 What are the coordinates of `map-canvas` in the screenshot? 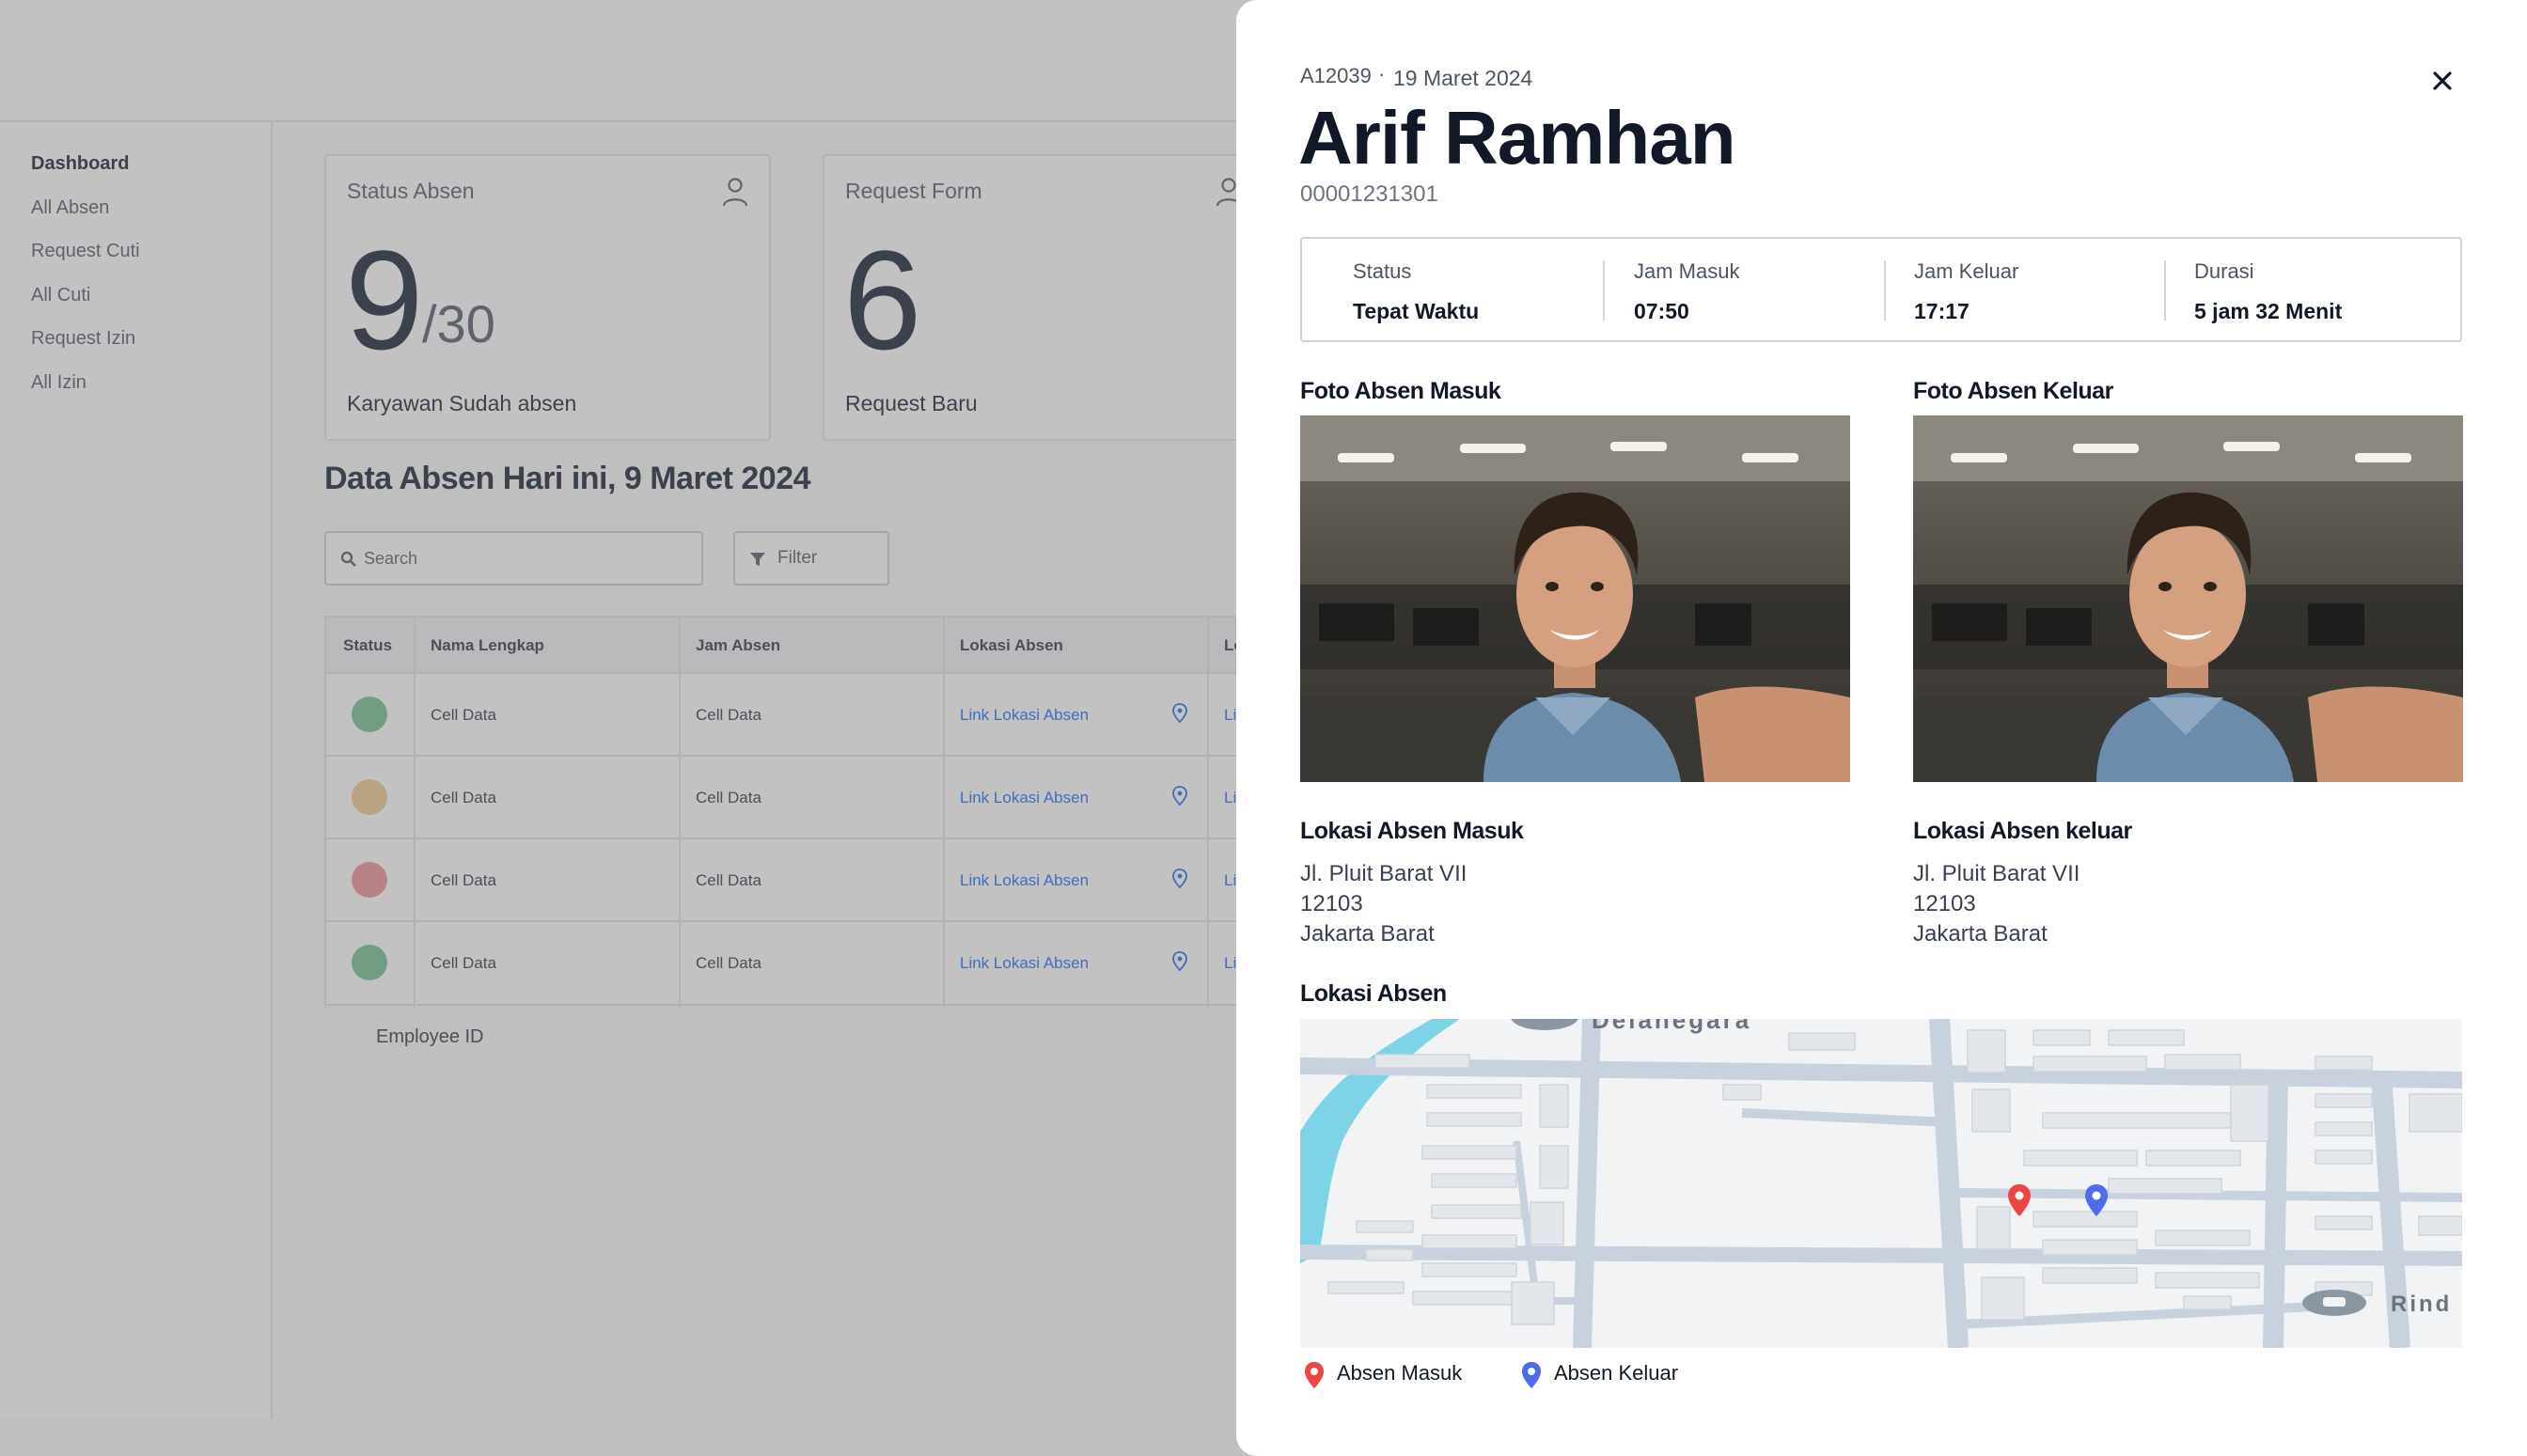 It's located at (1881, 1183).